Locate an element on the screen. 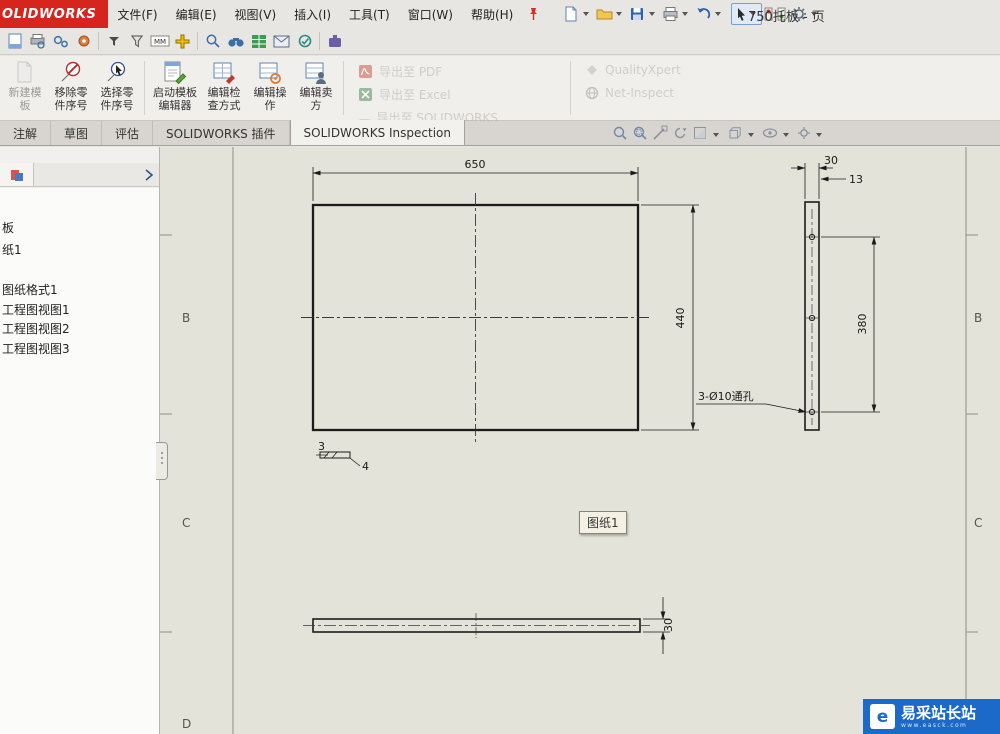 Image resolution: width=1000 pixels, height=734 pixels. view-settings-icon is located at coordinates (804, 134).